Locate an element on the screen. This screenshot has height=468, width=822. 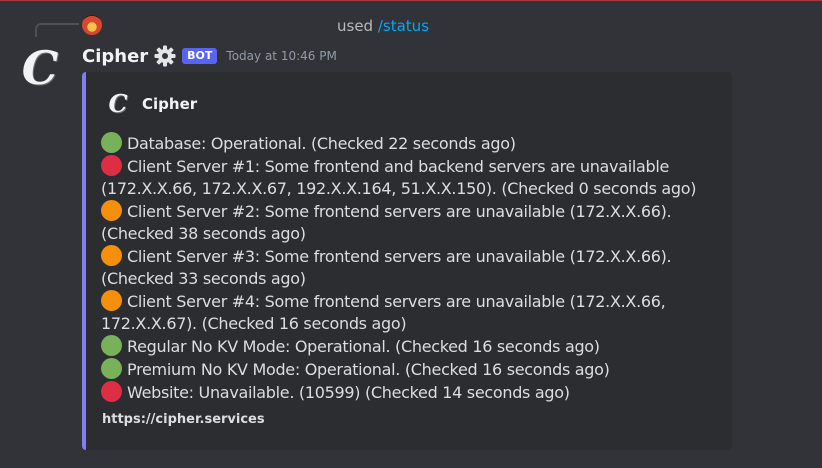
bot-badge: BOT is located at coordinates (200, 56).